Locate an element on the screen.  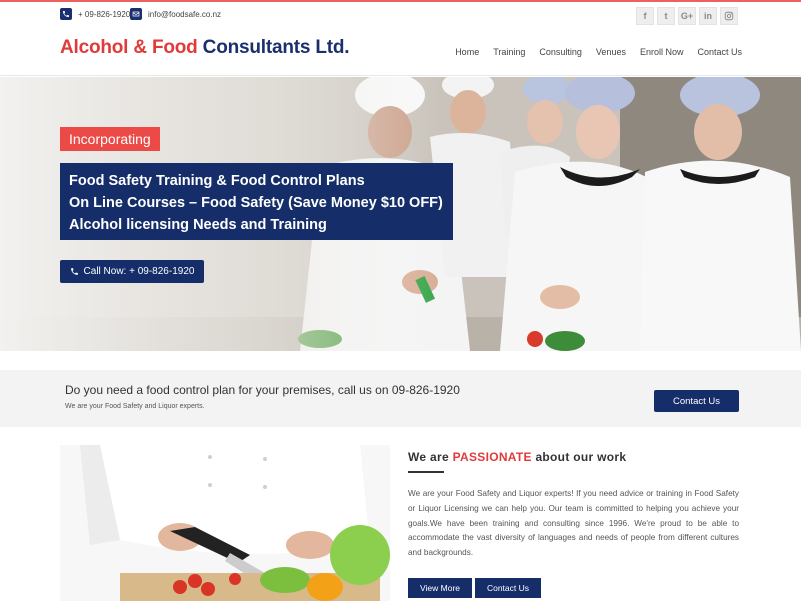
logo-part-1: Alcohol & Food is located at coordinates (129, 47).